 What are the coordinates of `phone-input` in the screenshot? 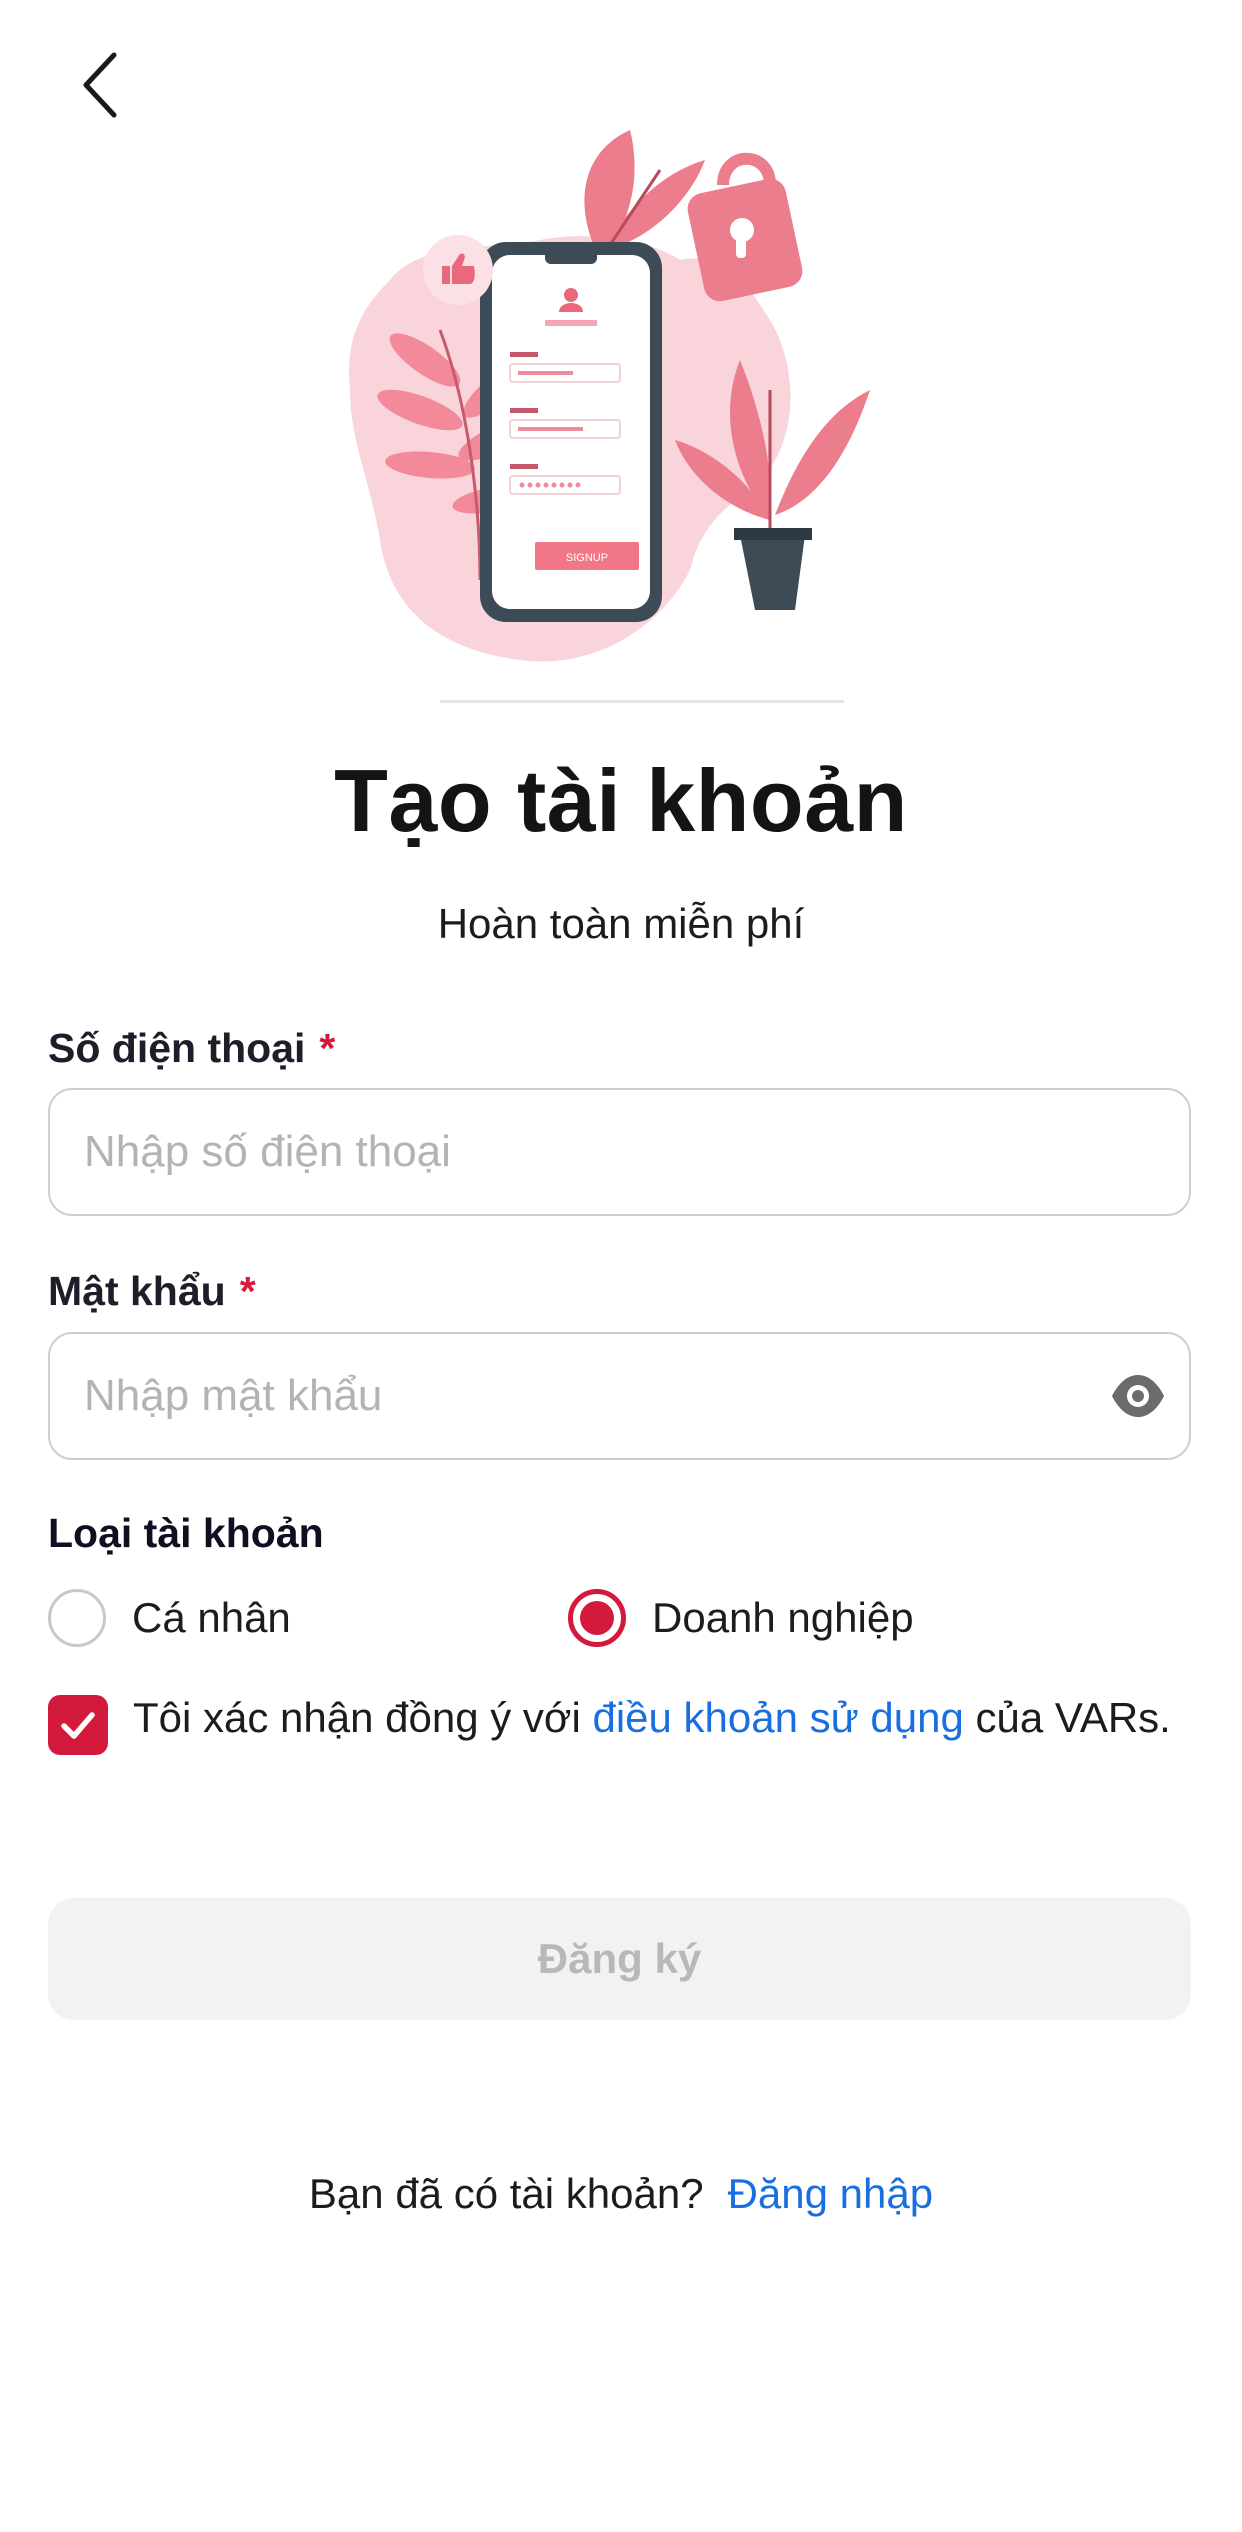 It's located at (619, 1152).